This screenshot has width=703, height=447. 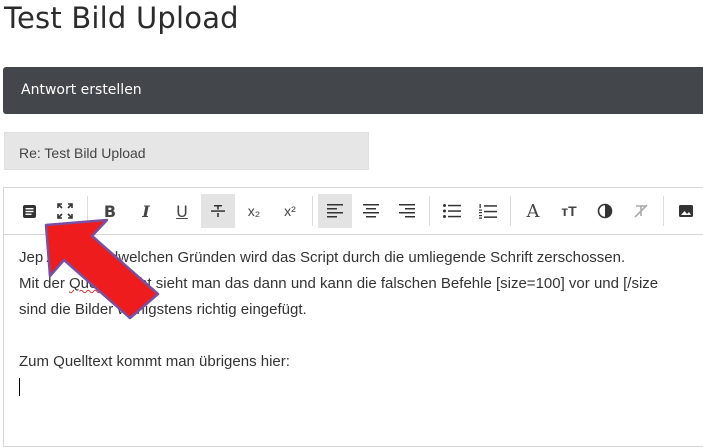 I want to click on align-center-icon, so click(x=371, y=211).